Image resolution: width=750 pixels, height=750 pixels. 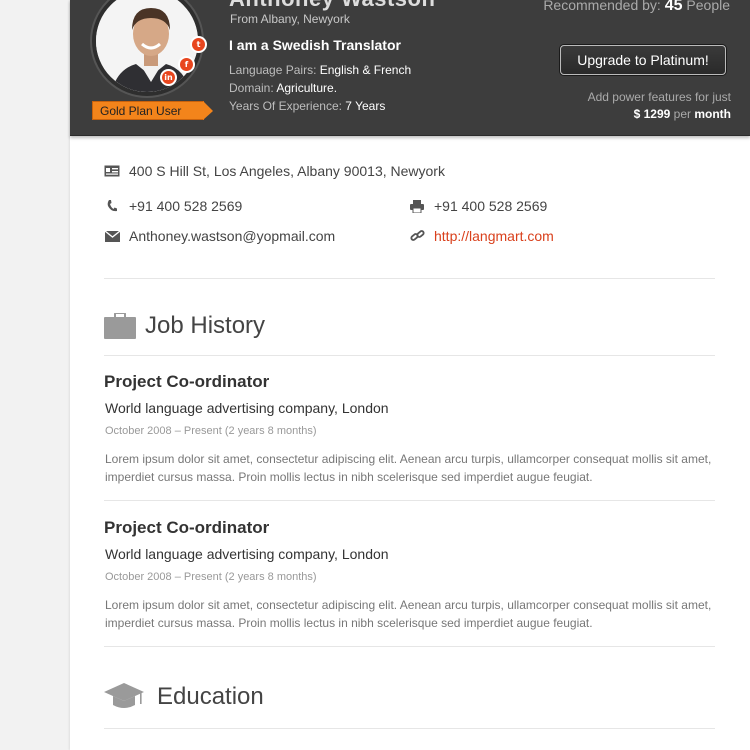 I want to click on twitter-icon: t, so click(x=198, y=44).